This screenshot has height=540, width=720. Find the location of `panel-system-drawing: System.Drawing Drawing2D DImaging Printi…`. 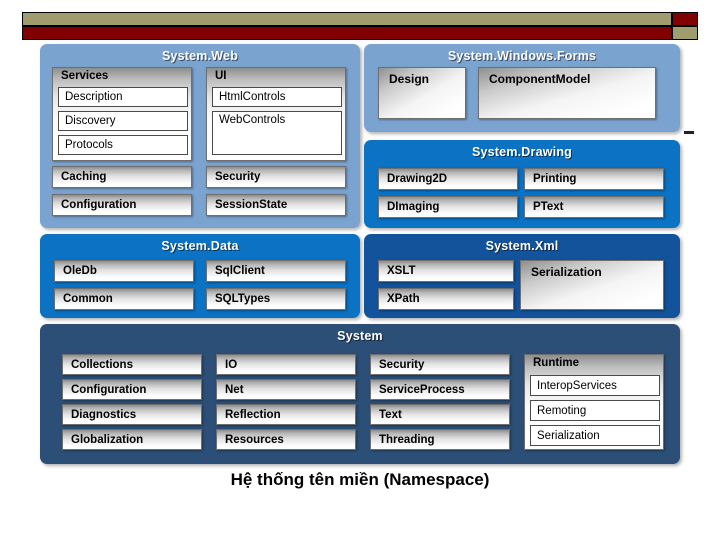

panel-system-drawing: System.Drawing Drawing2D DImaging Printi… is located at coordinates (522, 184).